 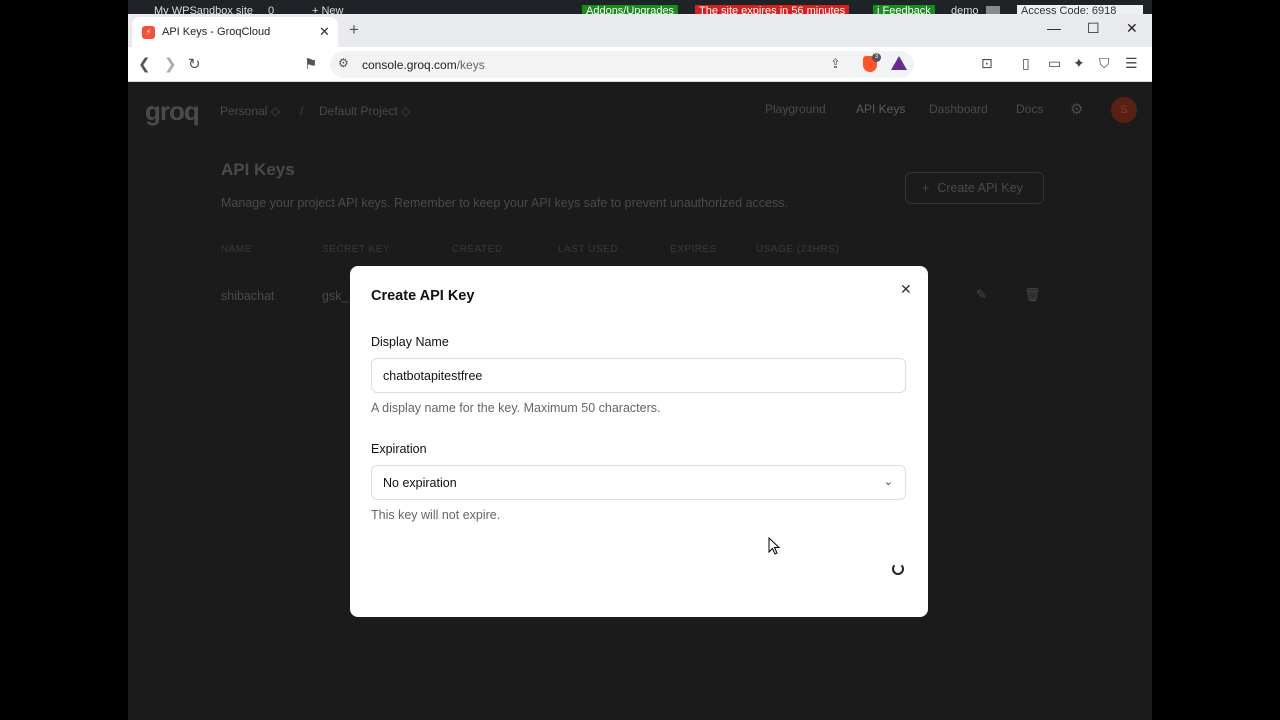 I want to click on dialog-title: Create API Key, so click(x=423, y=296).